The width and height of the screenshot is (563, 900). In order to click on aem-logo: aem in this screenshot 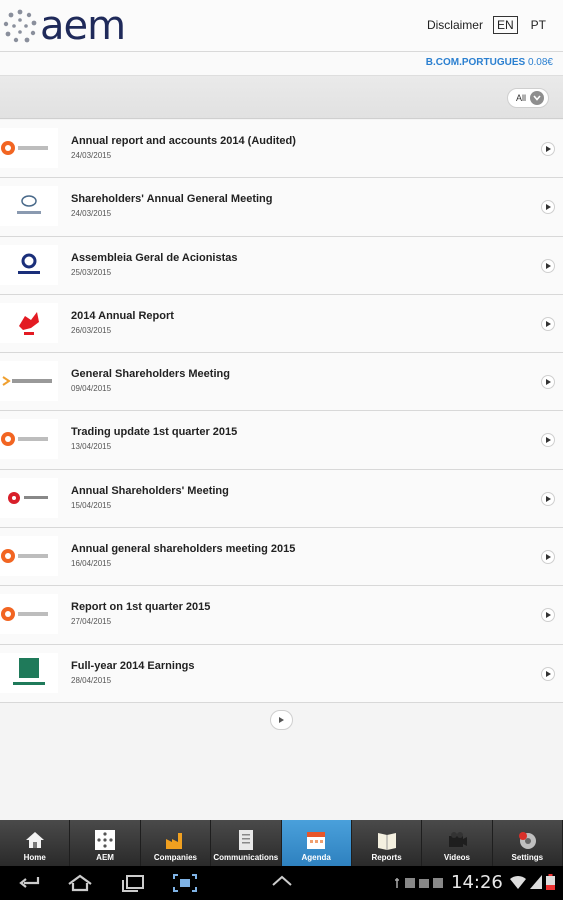, I will do `click(64, 26)`.